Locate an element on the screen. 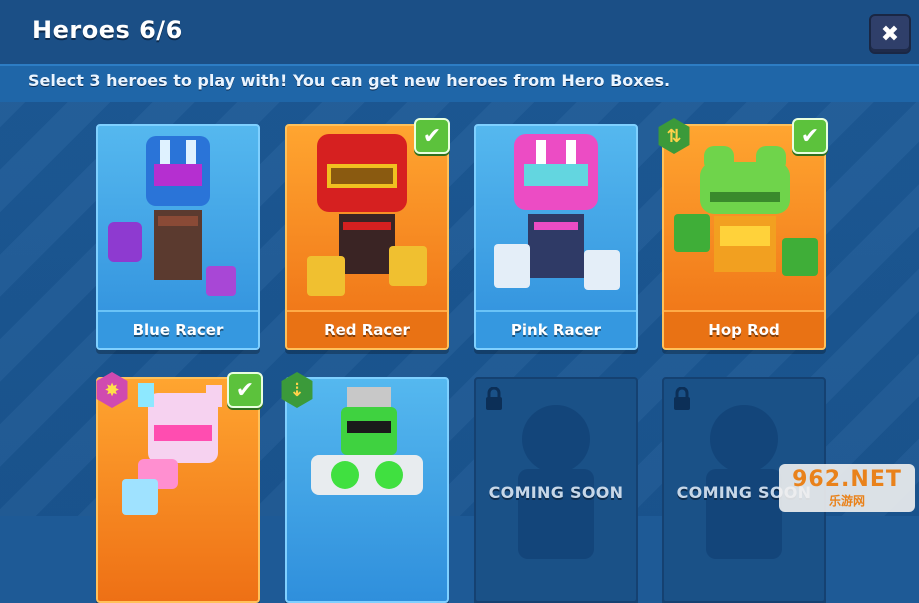 This screenshot has width=919, height=603. locked-hero-silhouette is located at coordinates (556, 482).